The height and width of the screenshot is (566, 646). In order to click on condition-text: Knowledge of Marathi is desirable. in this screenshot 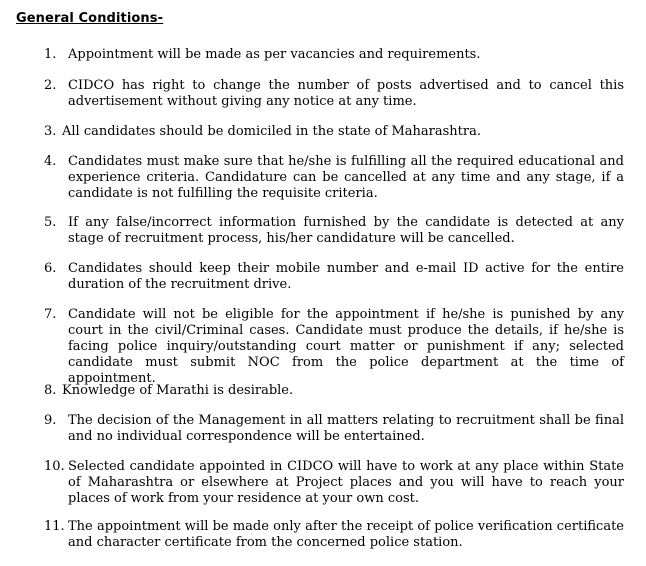, I will do `click(178, 390)`.